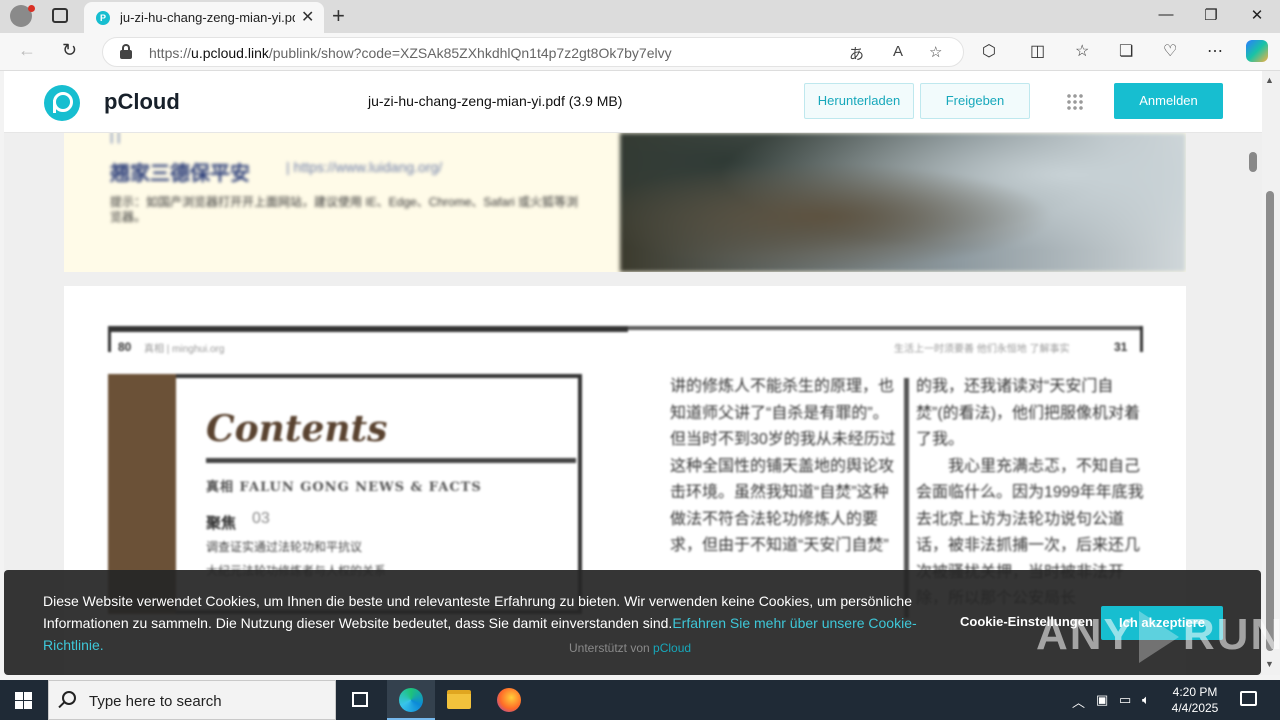 This screenshot has height=720, width=1280. Describe the element at coordinates (69, 698) in the screenshot. I see `search-icon` at that location.